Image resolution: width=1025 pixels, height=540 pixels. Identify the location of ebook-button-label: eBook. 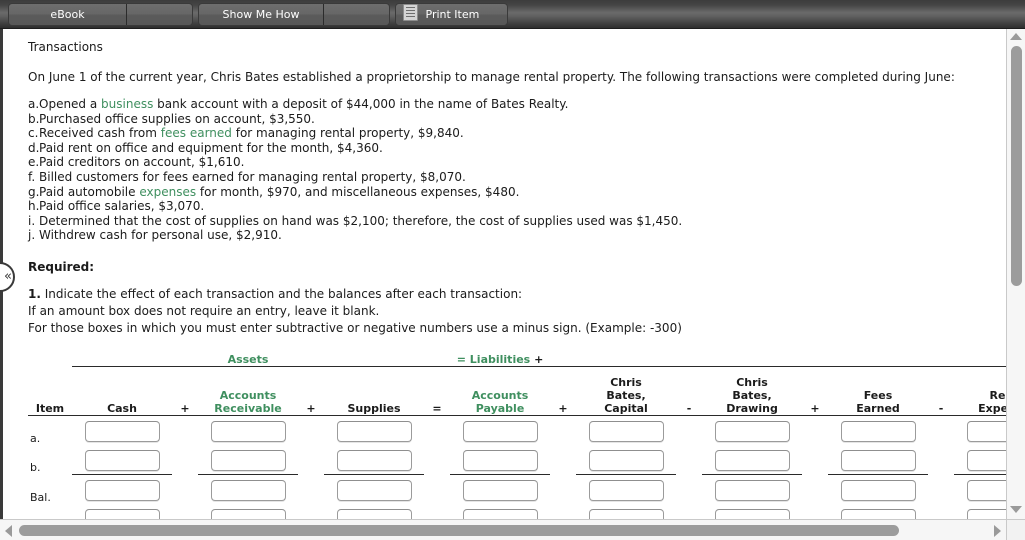
(67, 14).